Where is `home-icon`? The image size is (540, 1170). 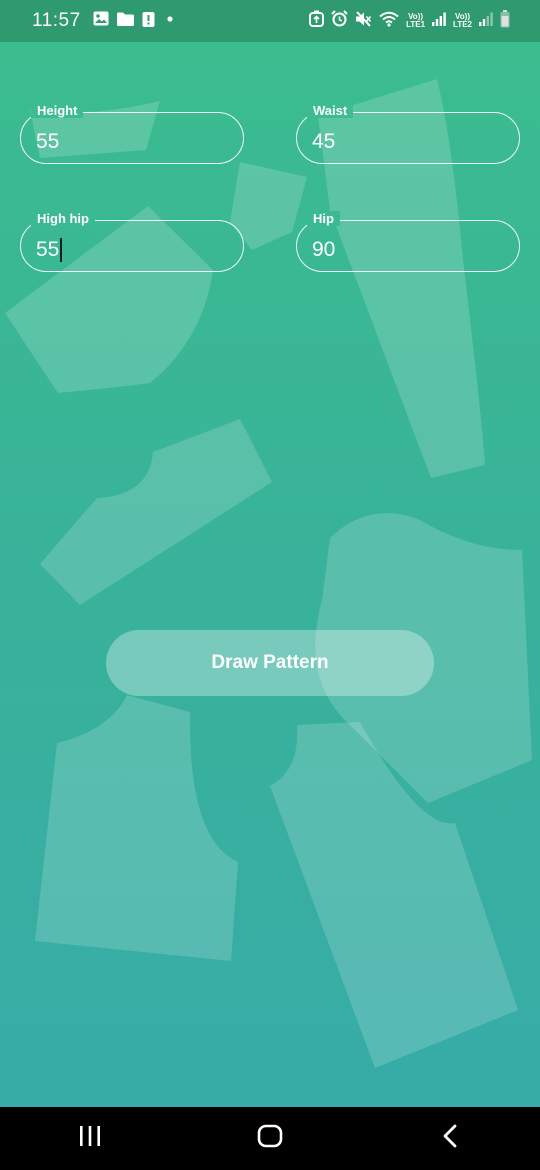 home-icon is located at coordinates (270, 1138).